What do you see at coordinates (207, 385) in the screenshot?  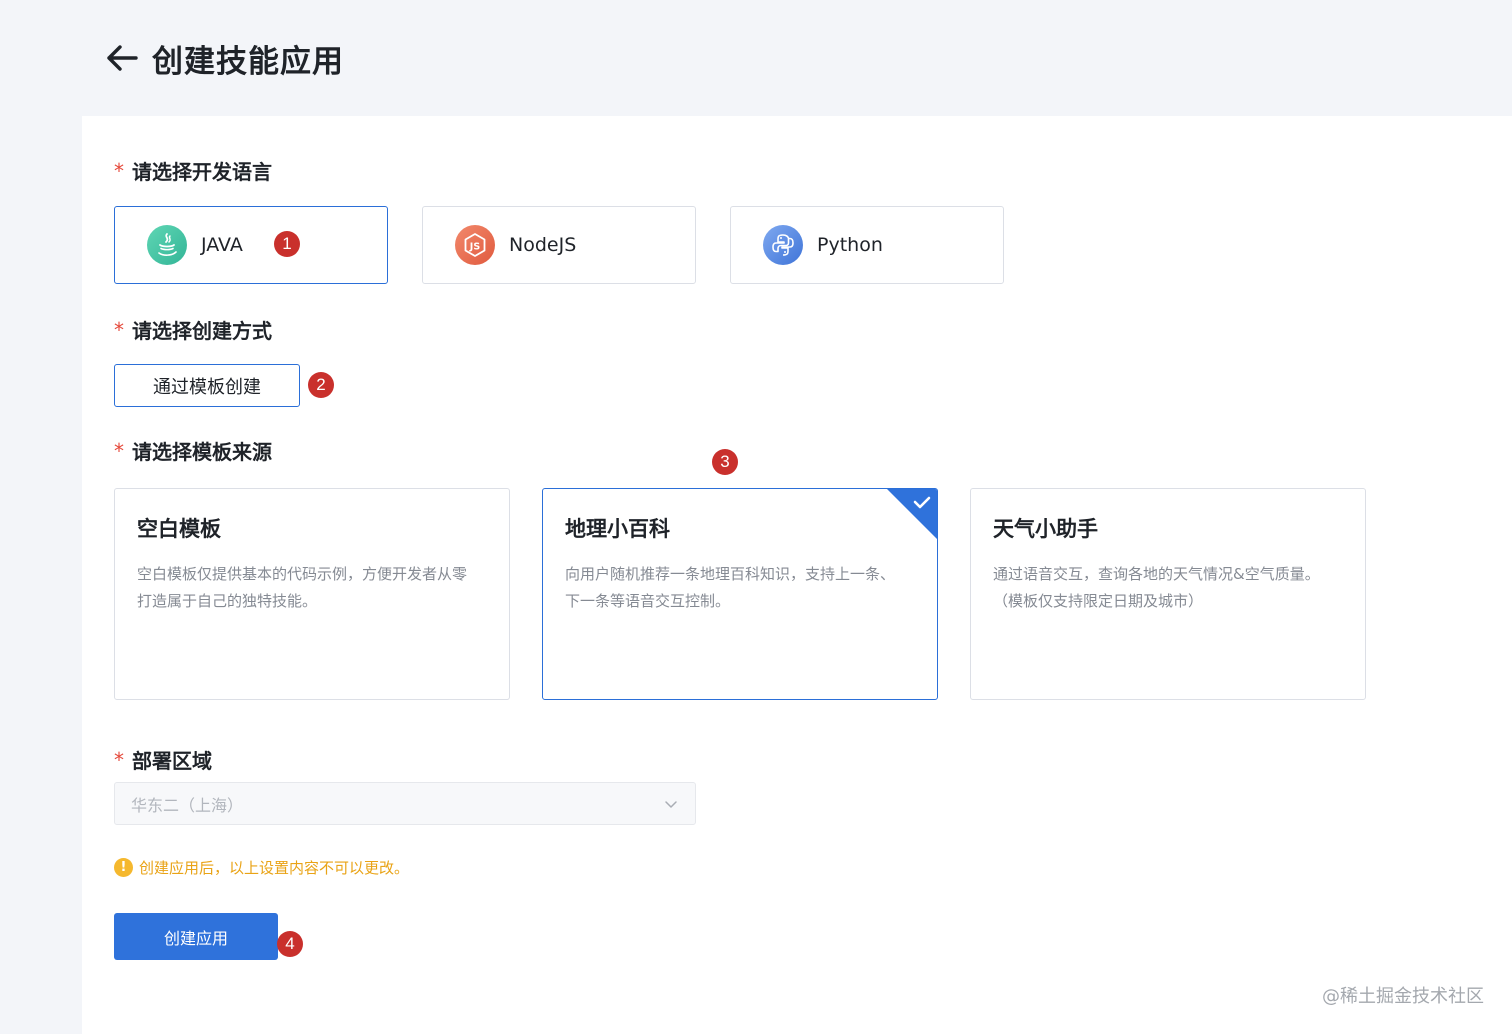 I see `template-create-button: 通过模板创建` at bounding box center [207, 385].